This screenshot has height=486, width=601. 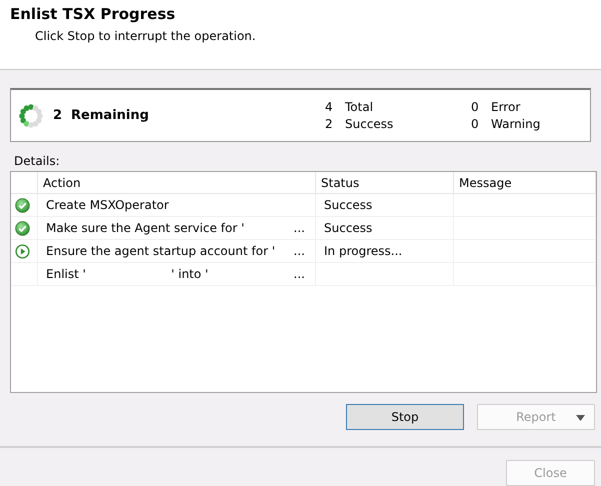 I want to click on column-header: Status, so click(x=385, y=182).